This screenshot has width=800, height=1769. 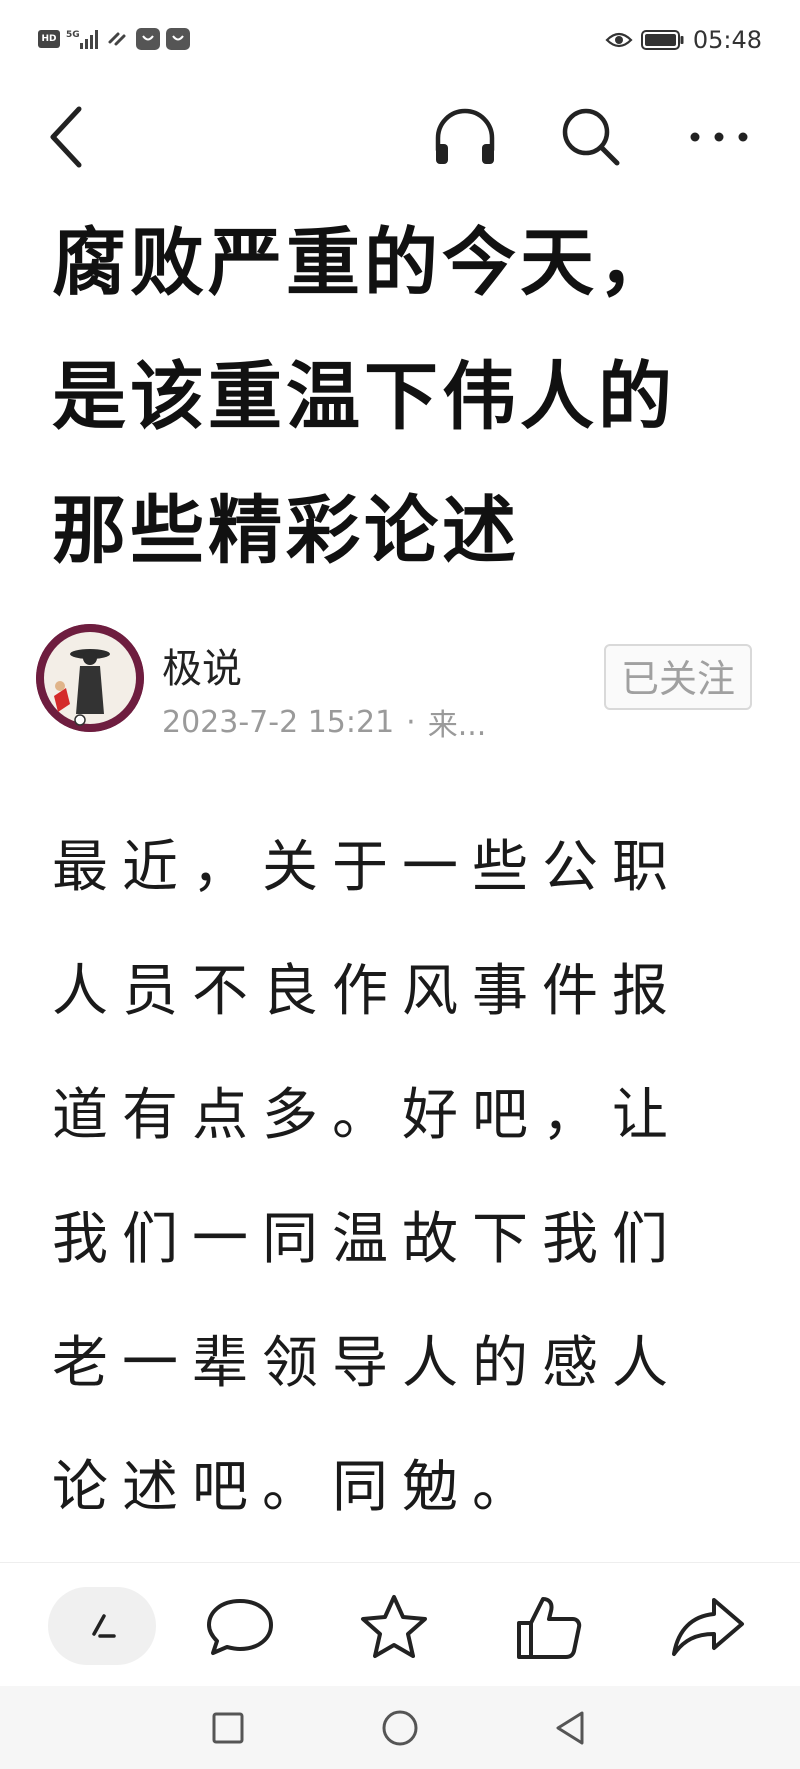 What do you see at coordinates (367, 991) in the screenshot?
I see `body-line: 人员不良作风事件报` at bounding box center [367, 991].